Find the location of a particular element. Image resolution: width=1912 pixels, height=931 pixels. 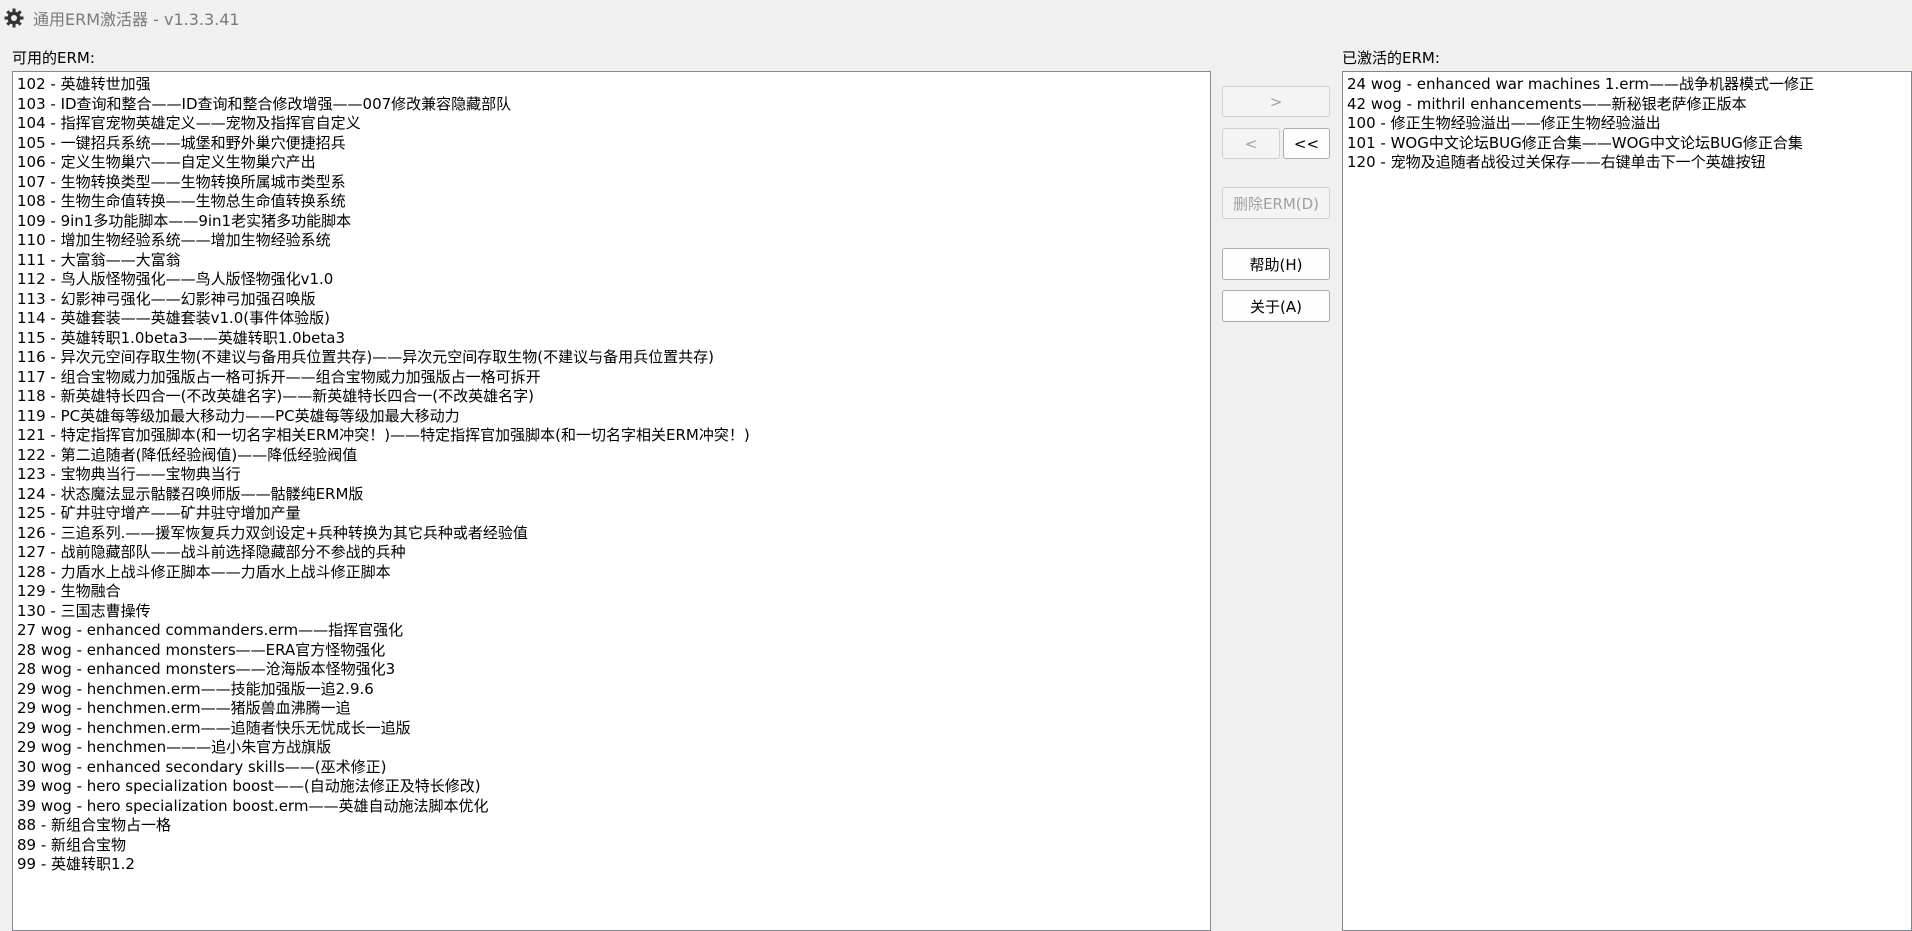

list-item: 109 - 9in1多功能脚本——9in1老实猪多功能脚本 is located at coordinates (613, 222).